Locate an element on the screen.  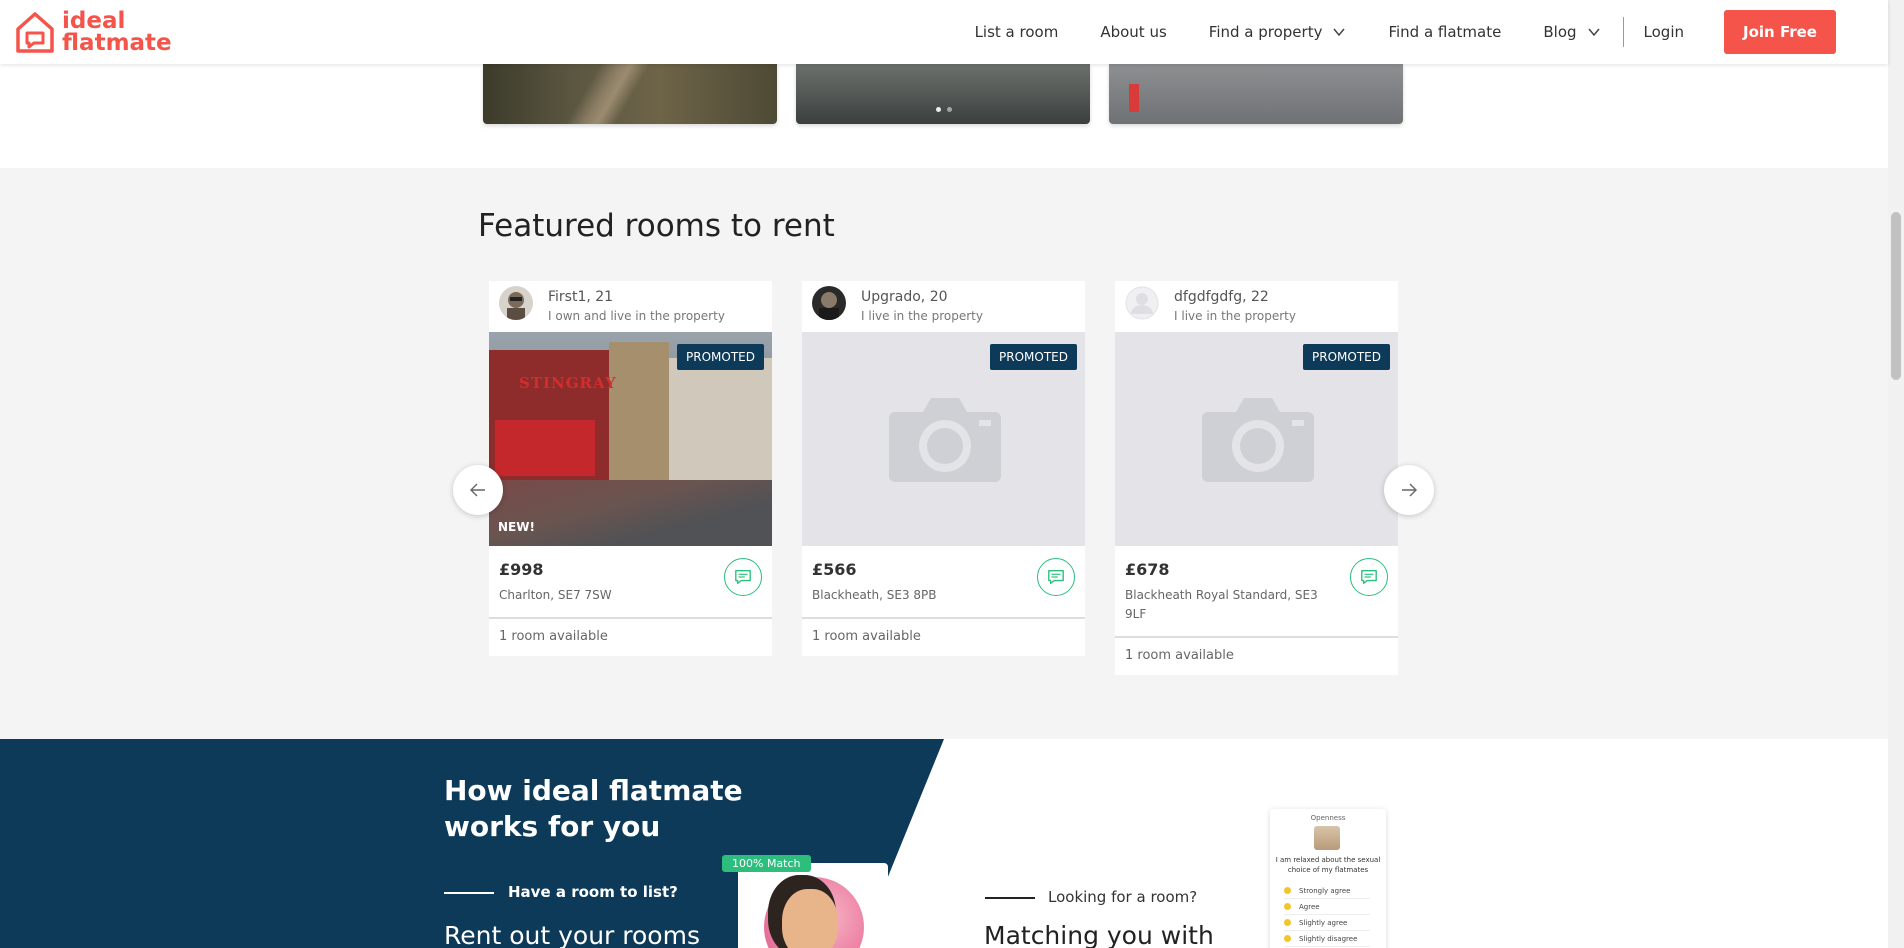
nav-divider is located at coordinates (1623, 32).